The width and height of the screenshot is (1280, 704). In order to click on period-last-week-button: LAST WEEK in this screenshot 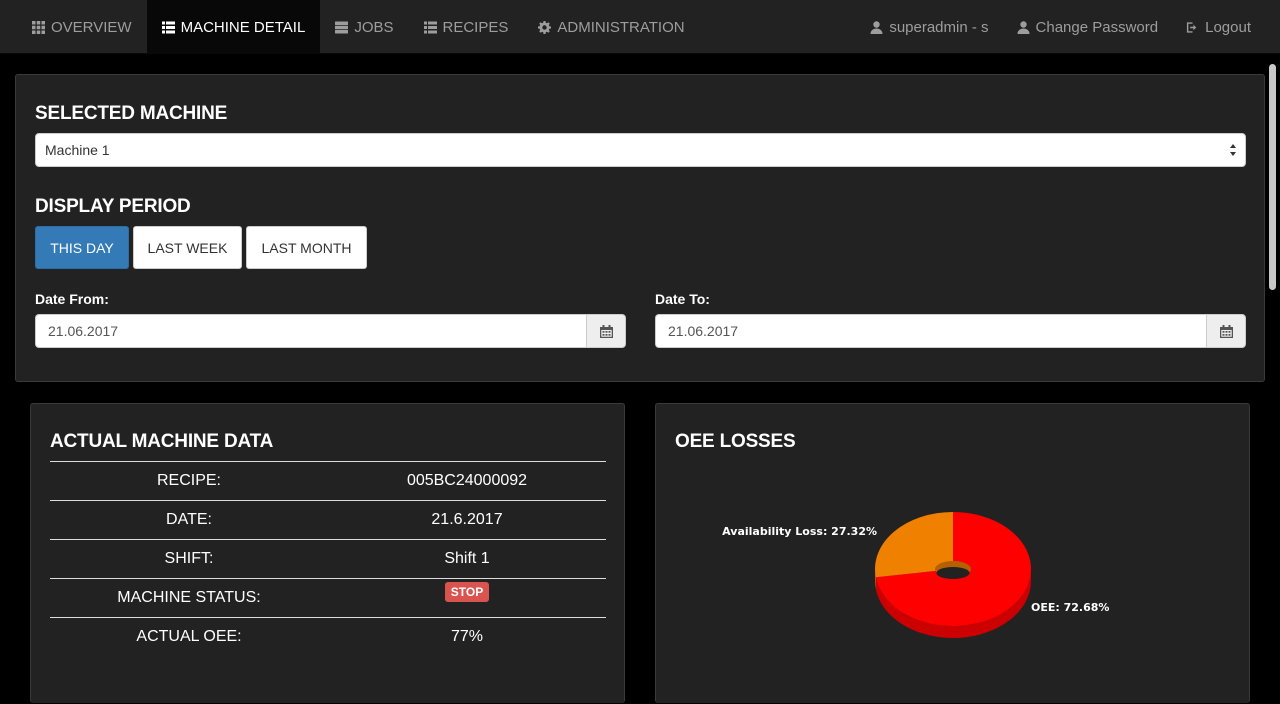, I will do `click(187, 247)`.